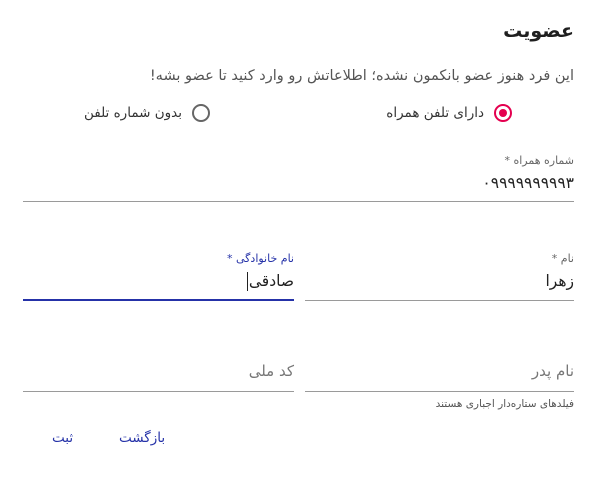 Image resolution: width=600 pixels, height=489 pixels. Describe the element at coordinates (260, 258) in the screenshot. I see `last-name-label: نام خانوادگی *` at that location.